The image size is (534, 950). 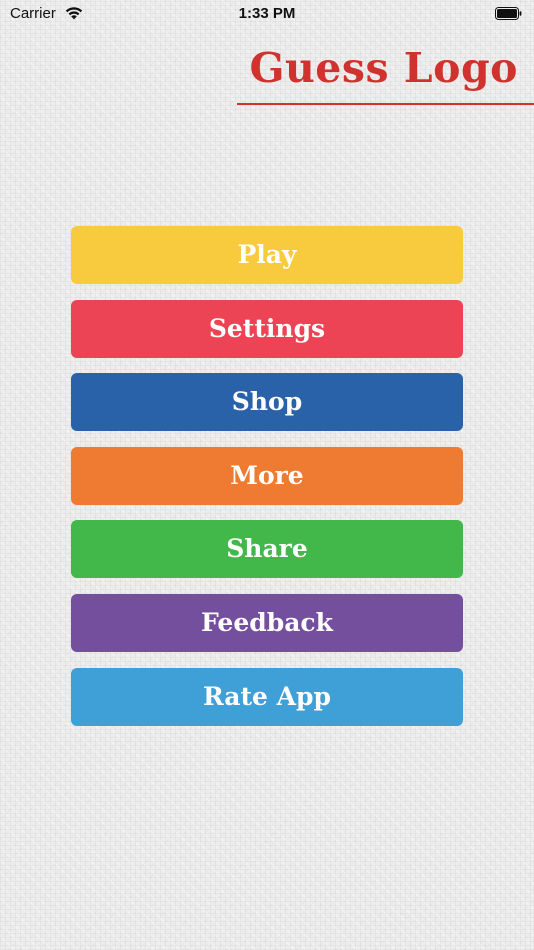 I want to click on share-button: Share, so click(x=267, y=549).